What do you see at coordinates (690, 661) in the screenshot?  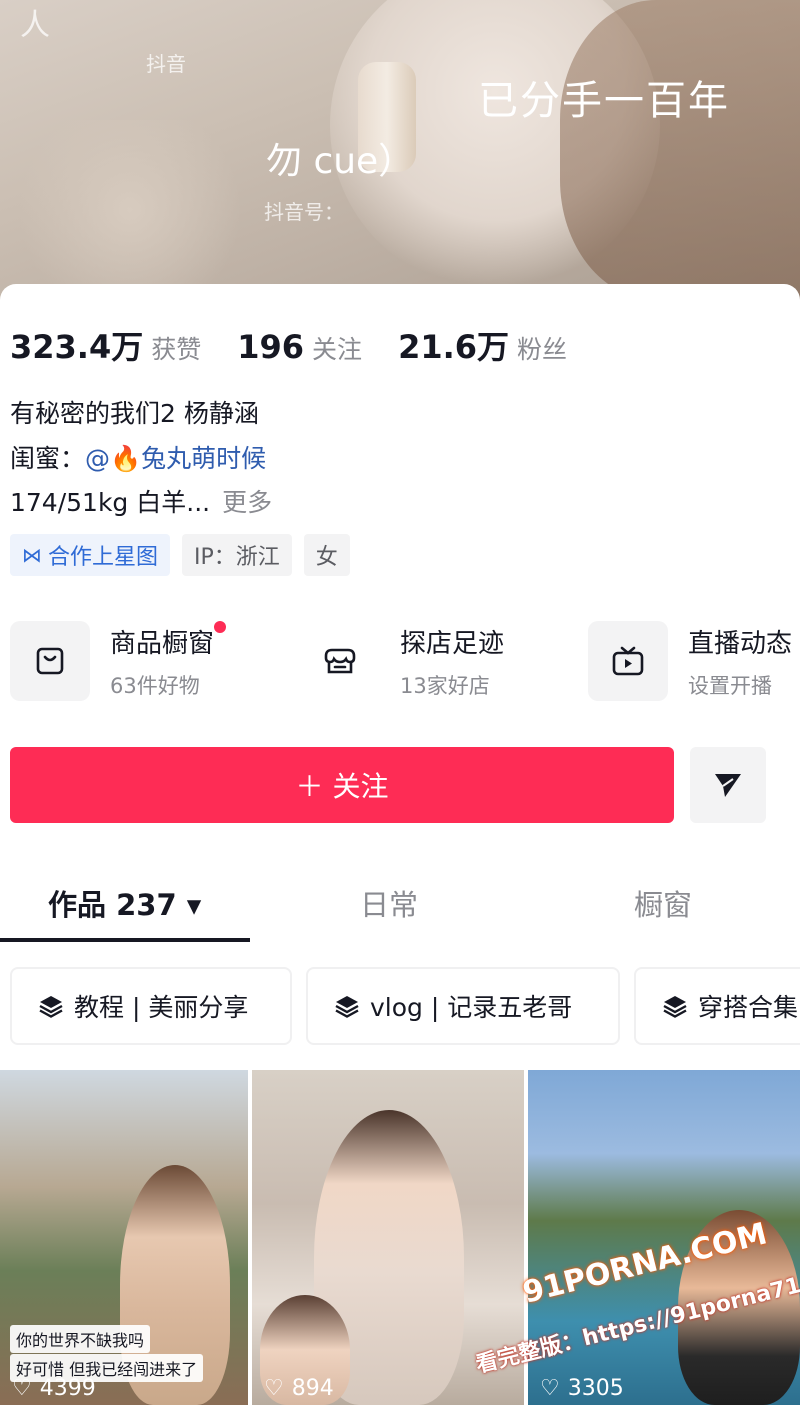 I see `service-live-status: 直播动态 设置开播` at bounding box center [690, 661].